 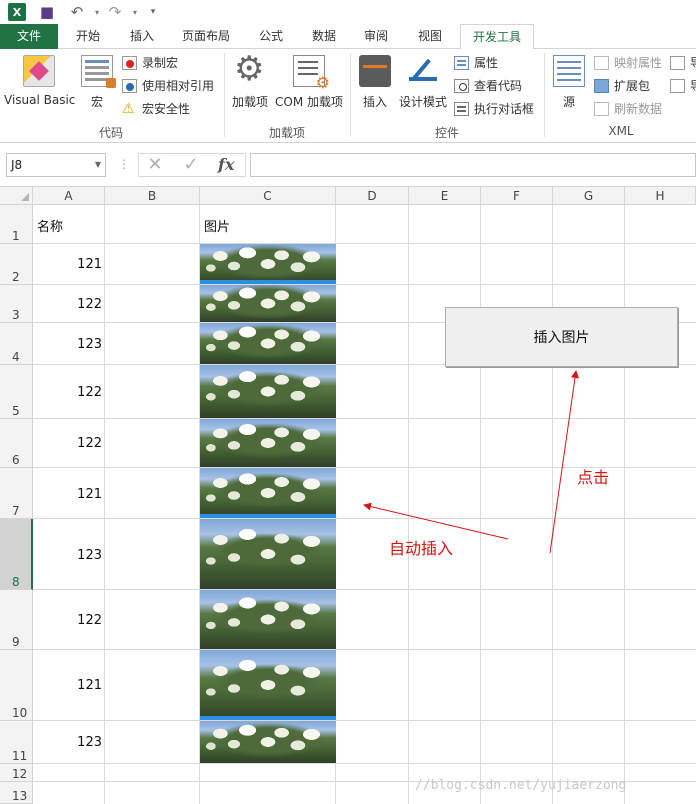 I want to click on tab-page-layout: 页面布局, so click(x=206, y=36).